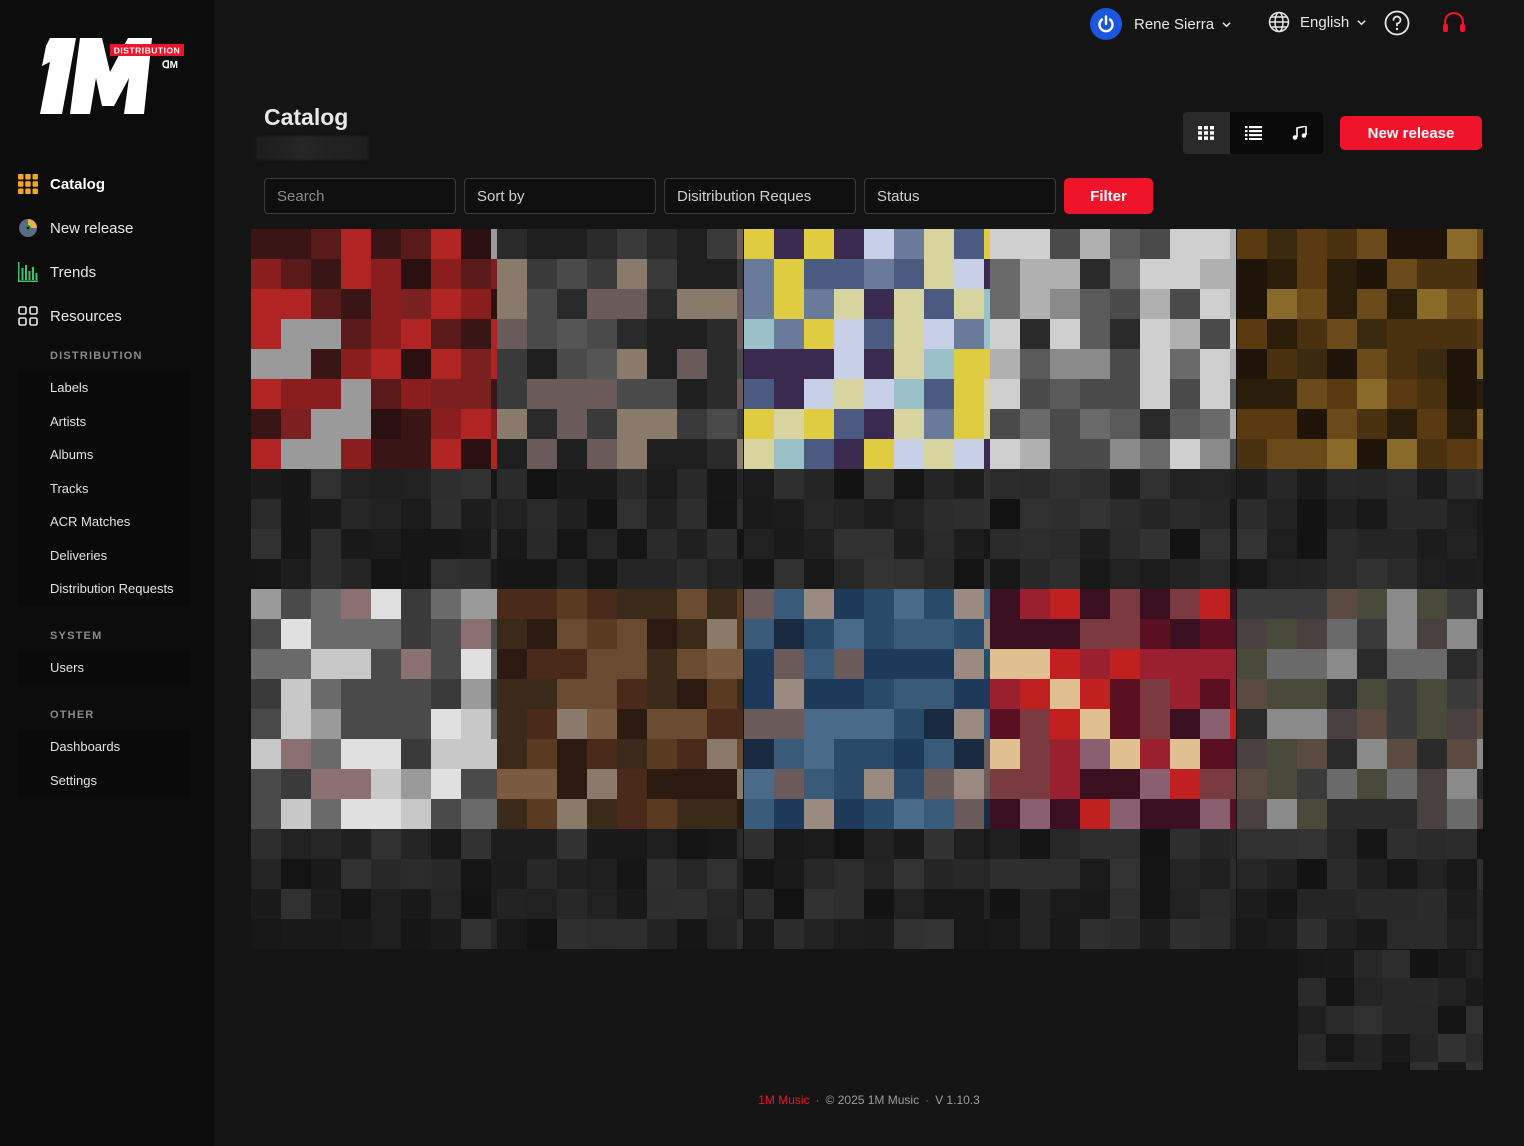 The image size is (1524, 1146). What do you see at coordinates (111, 77) in the screenshot?
I see `brand-logo: DISTRIBUTION ᗡM` at bounding box center [111, 77].